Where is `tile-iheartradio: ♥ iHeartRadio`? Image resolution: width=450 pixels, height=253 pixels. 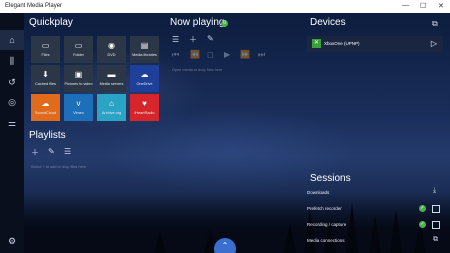 tile-iheartradio: ♥ iHeartRadio is located at coordinates (144, 107).